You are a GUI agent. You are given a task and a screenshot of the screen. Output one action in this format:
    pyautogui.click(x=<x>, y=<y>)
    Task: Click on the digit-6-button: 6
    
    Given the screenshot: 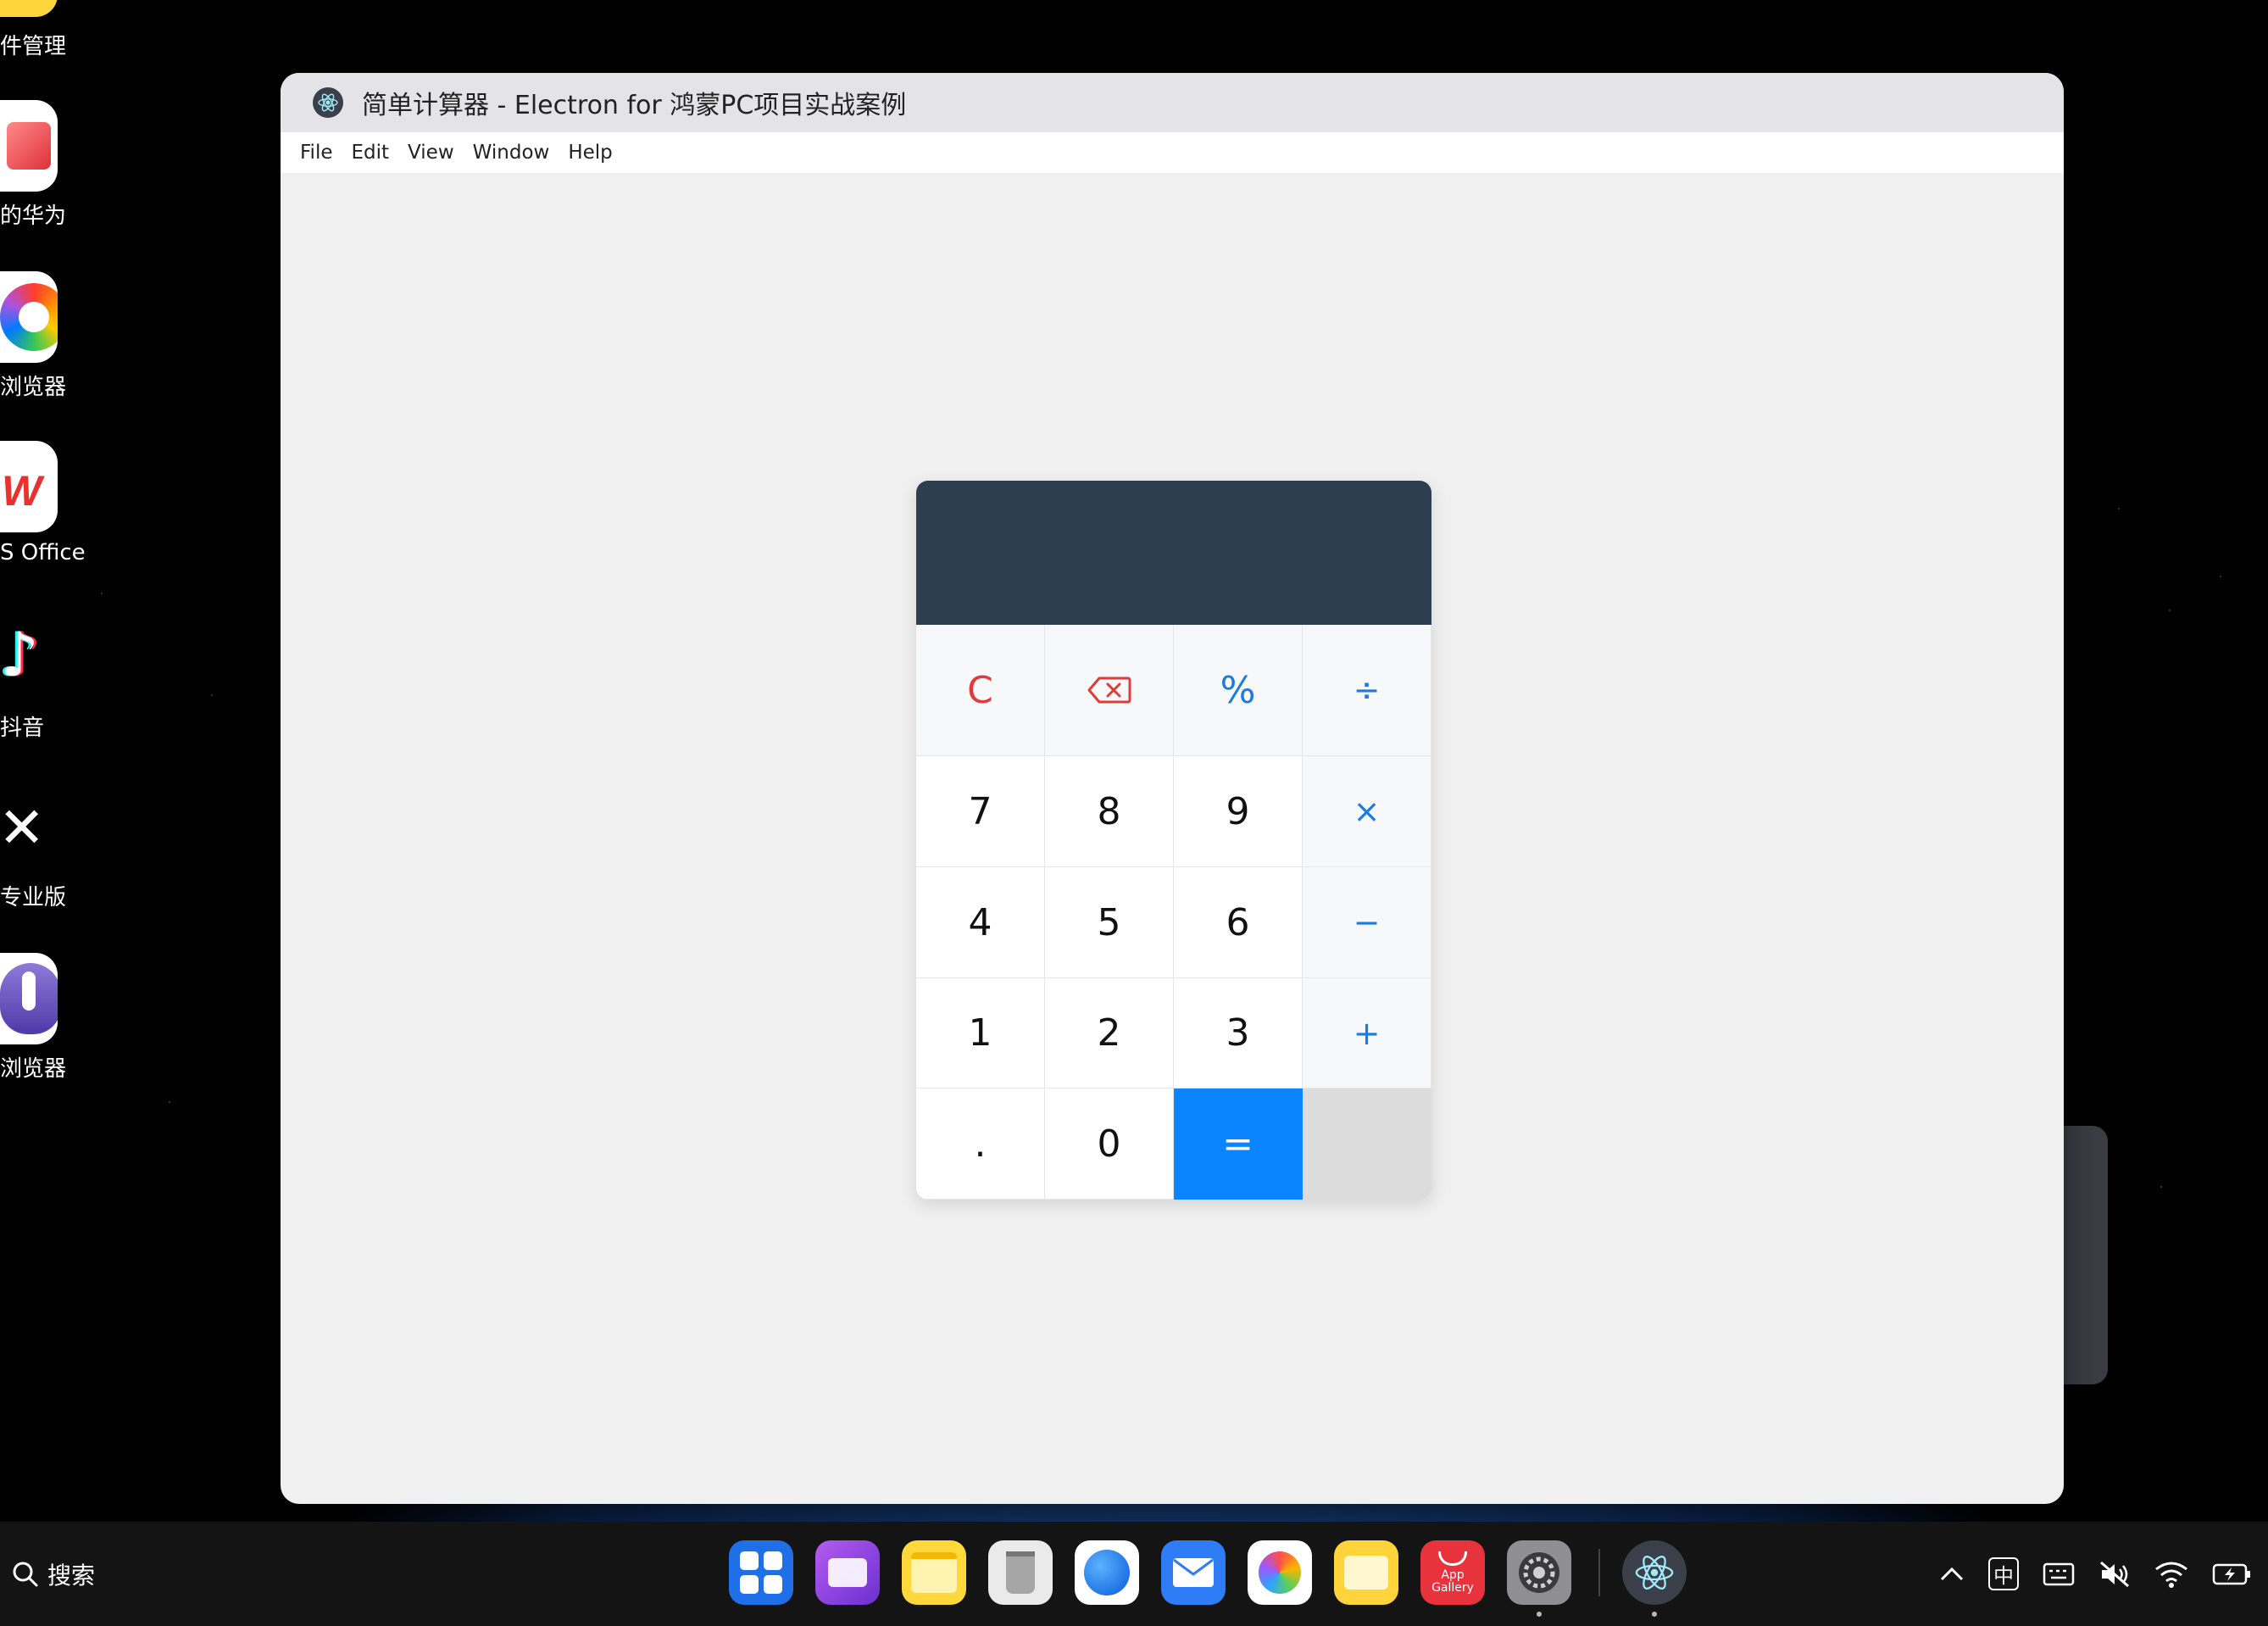 What is the action you would take?
    pyautogui.click(x=1239, y=922)
    